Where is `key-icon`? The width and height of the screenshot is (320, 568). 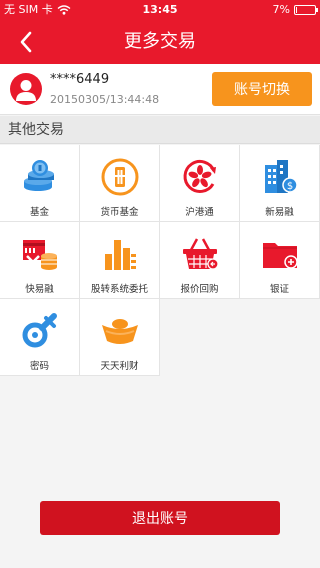
key-icon is located at coordinates (39, 330).